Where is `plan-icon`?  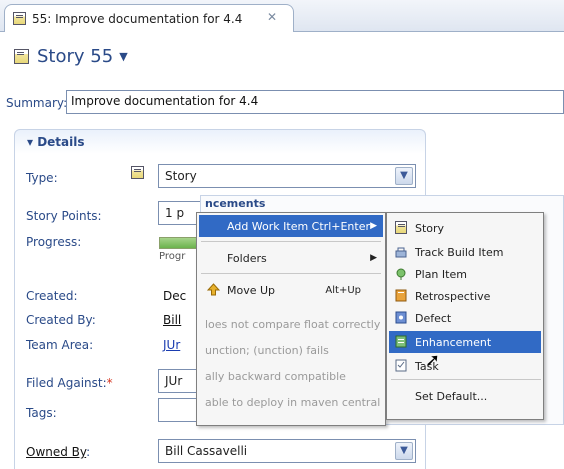
plan-icon is located at coordinates (401, 274).